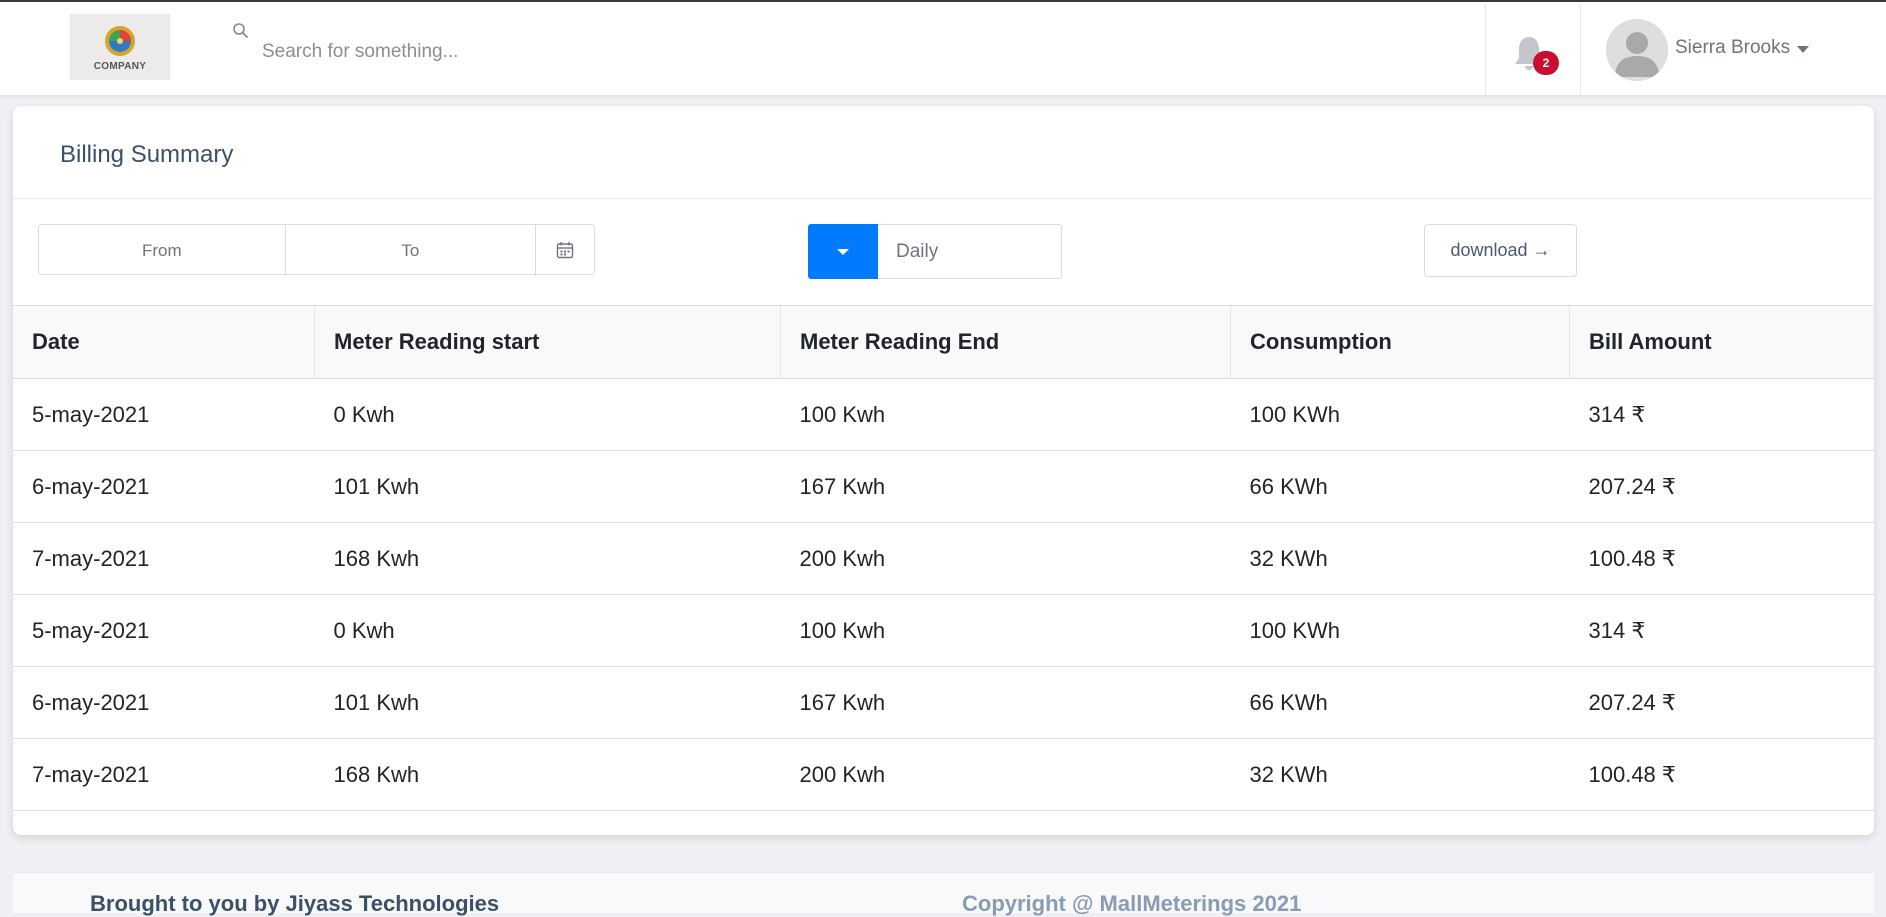  What do you see at coordinates (162, 250) in the screenshot?
I see `from-date-input` at bounding box center [162, 250].